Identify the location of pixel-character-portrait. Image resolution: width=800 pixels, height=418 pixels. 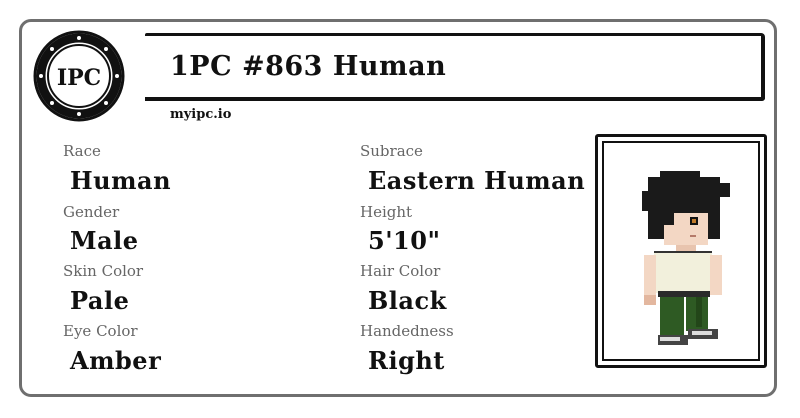
(686, 258).